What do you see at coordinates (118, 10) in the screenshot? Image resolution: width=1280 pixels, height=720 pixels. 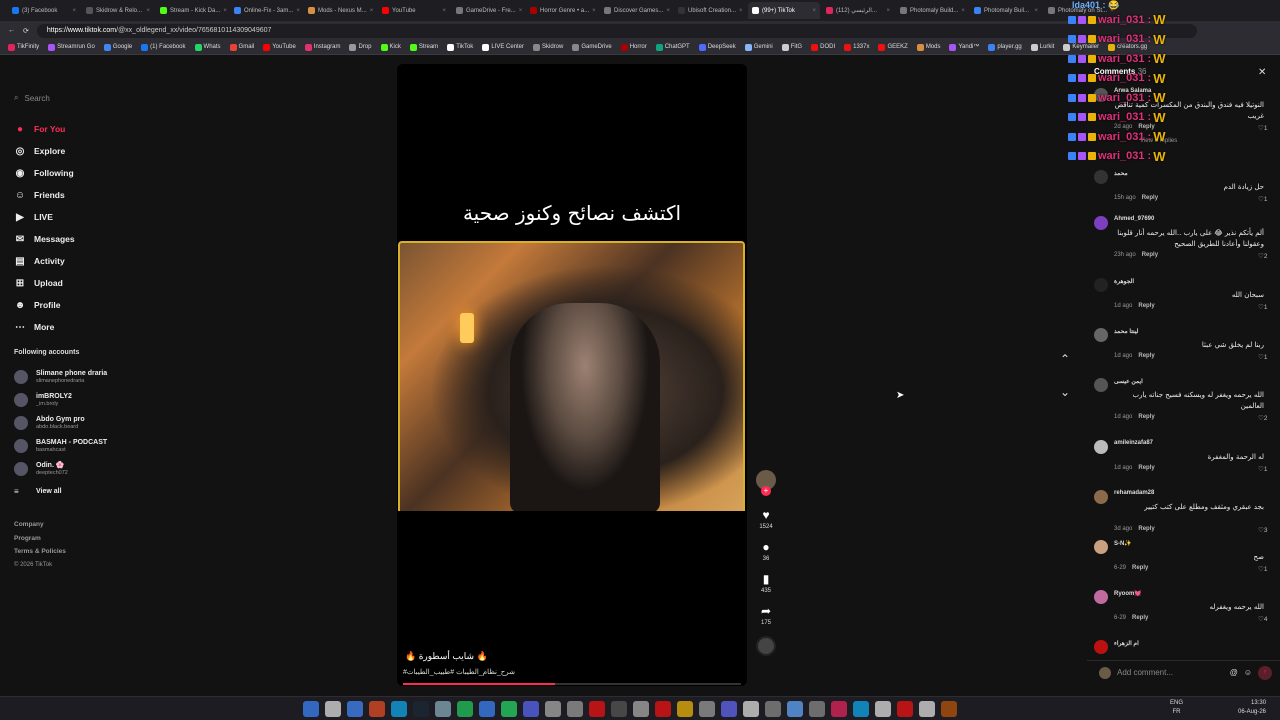 I see `browser-tab: Skidrow & Relo... ×` at bounding box center [118, 10].